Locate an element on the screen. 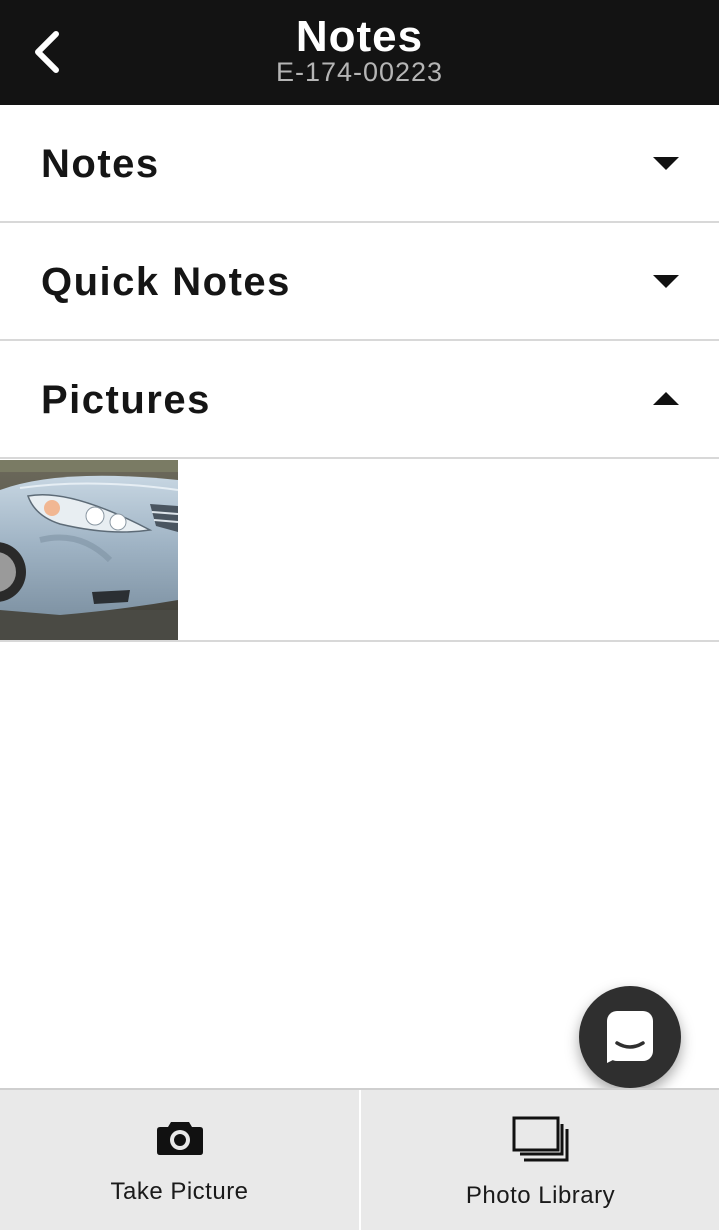  section-label: Notes is located at coordinates (100, 164).